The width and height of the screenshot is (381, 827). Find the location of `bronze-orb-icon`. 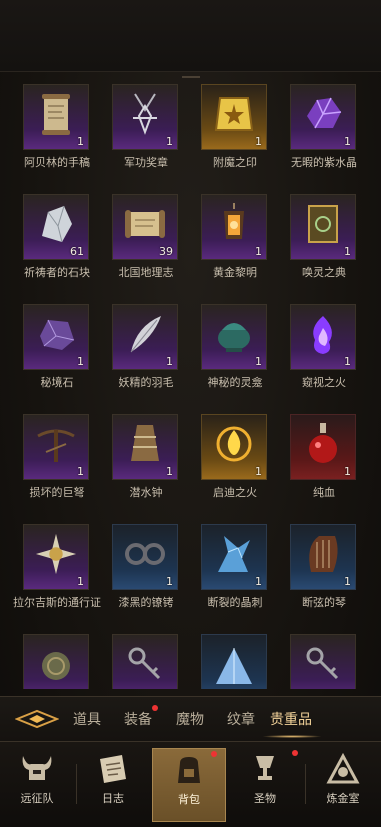

bronze-orb-icon is located at coordinates (56, 664).